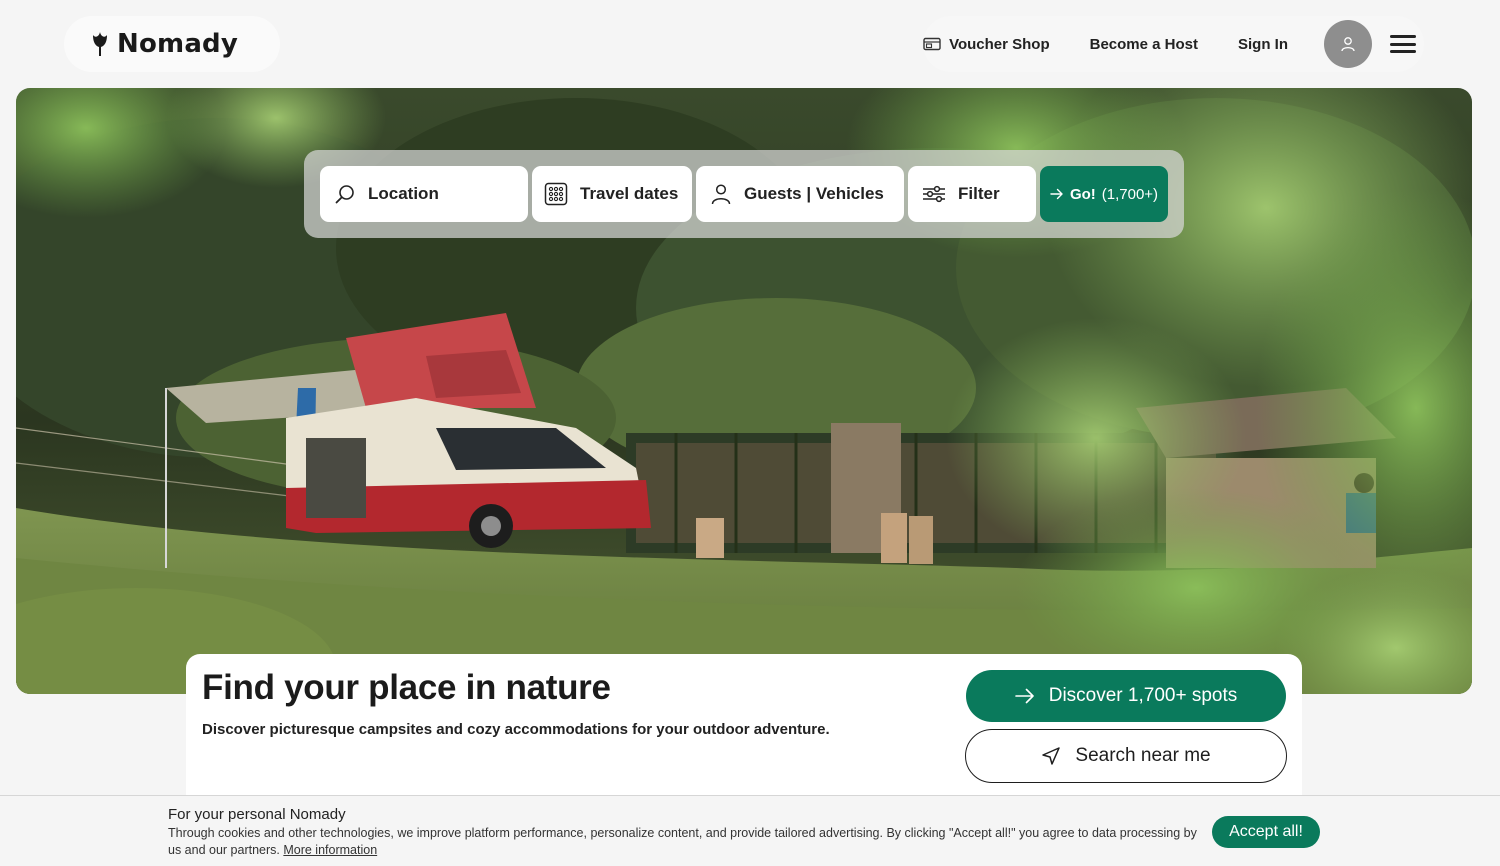  What do you see at coordinates (403, 193) in the screenshot?
I see `location-label: Location` at bounding box center [403, 193].